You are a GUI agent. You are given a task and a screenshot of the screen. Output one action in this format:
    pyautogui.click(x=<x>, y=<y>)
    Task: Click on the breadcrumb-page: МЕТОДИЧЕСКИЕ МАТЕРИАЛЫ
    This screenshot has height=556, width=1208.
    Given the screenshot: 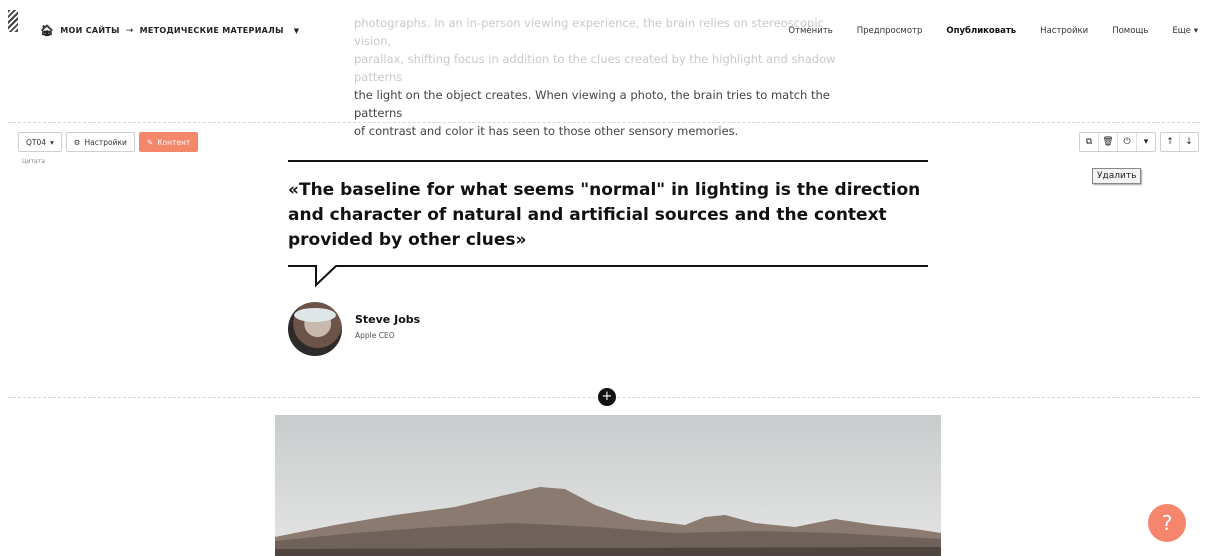 What is the action you would take?
    pyautogui.click(x=212, y=30)
    